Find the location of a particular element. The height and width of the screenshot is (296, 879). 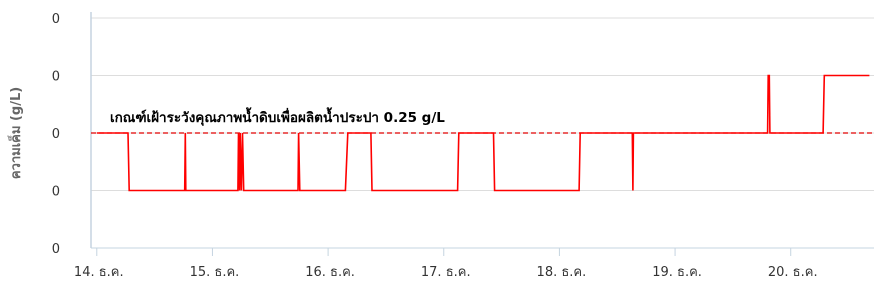

x-tick-label: 17. ธ.ค. is located at coordinates (446, 272).